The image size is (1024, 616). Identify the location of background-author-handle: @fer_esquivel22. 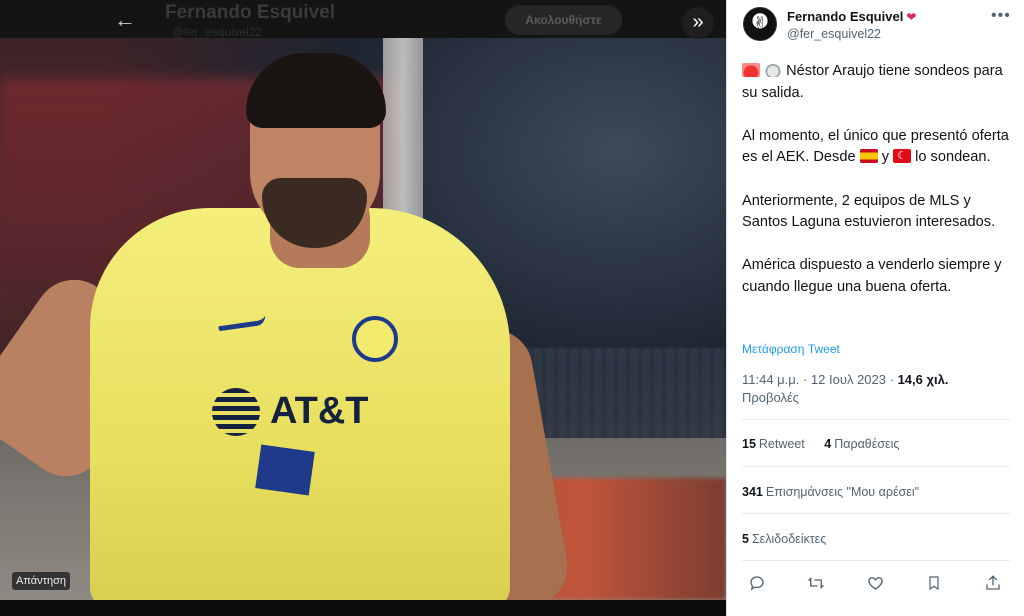
(217, 32).